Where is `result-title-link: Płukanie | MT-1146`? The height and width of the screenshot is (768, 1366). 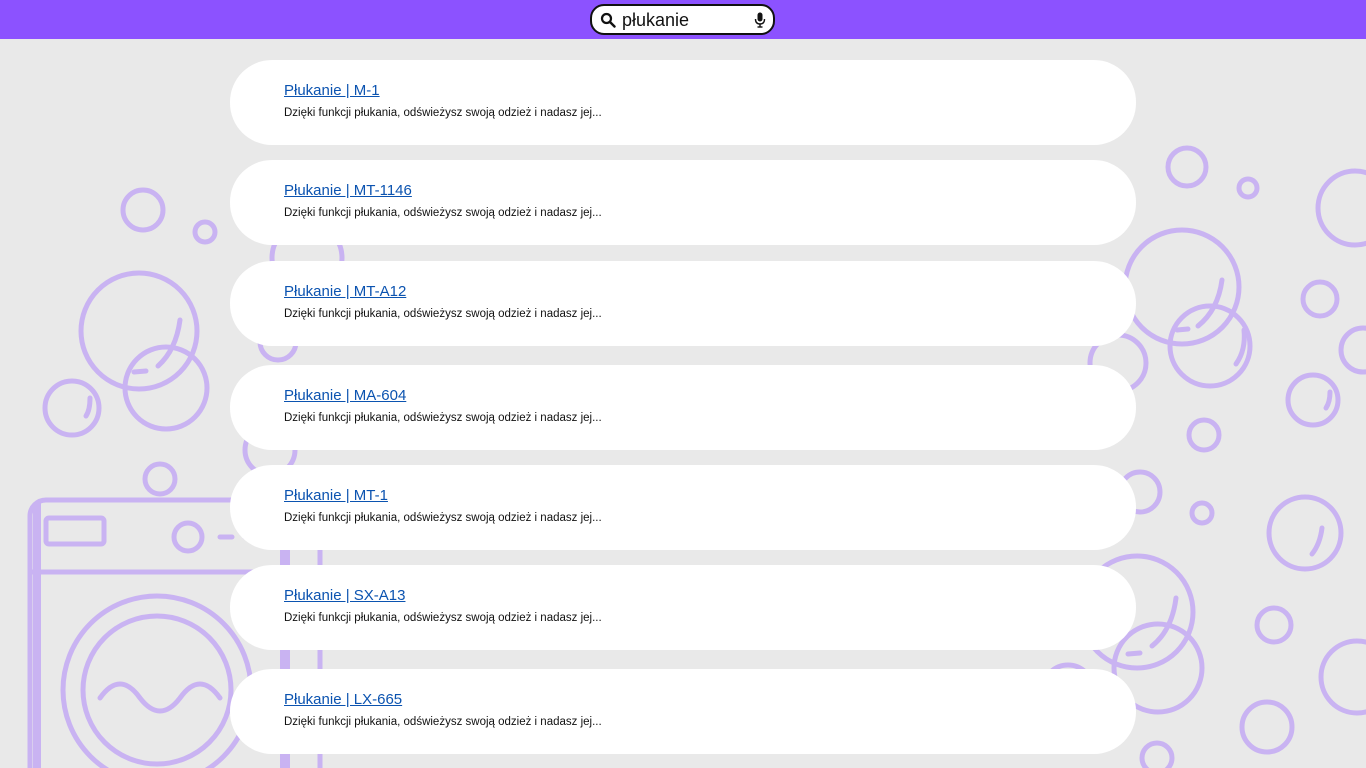
result-title-link: Płukanie | MT-1146 is located at coordinates (348, 190).